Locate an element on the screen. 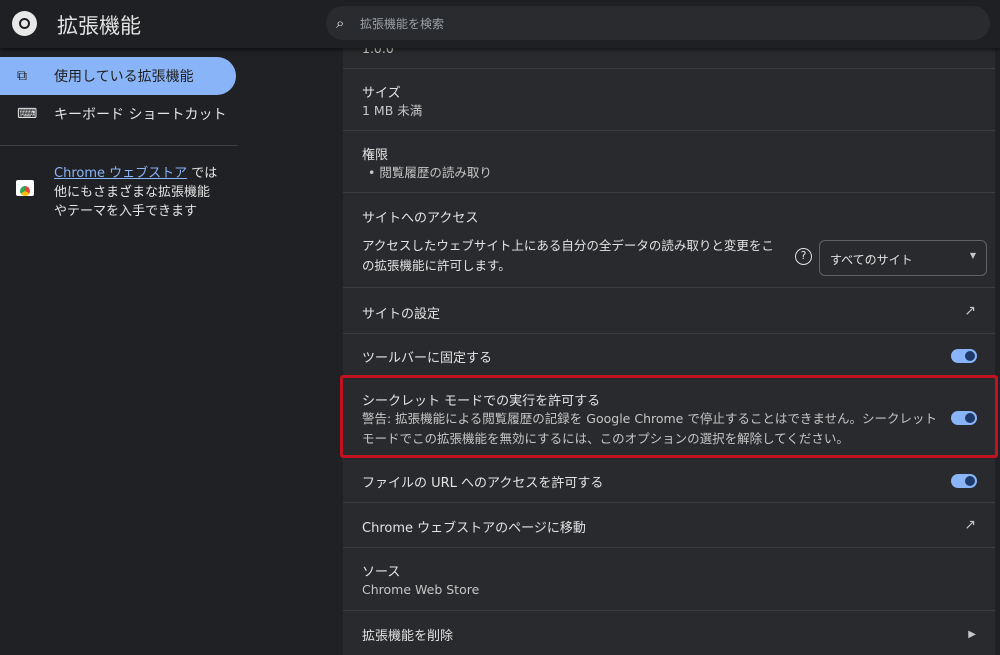  search-placeholder: 拡張機能を検索 is located at coordinates (402, 23).